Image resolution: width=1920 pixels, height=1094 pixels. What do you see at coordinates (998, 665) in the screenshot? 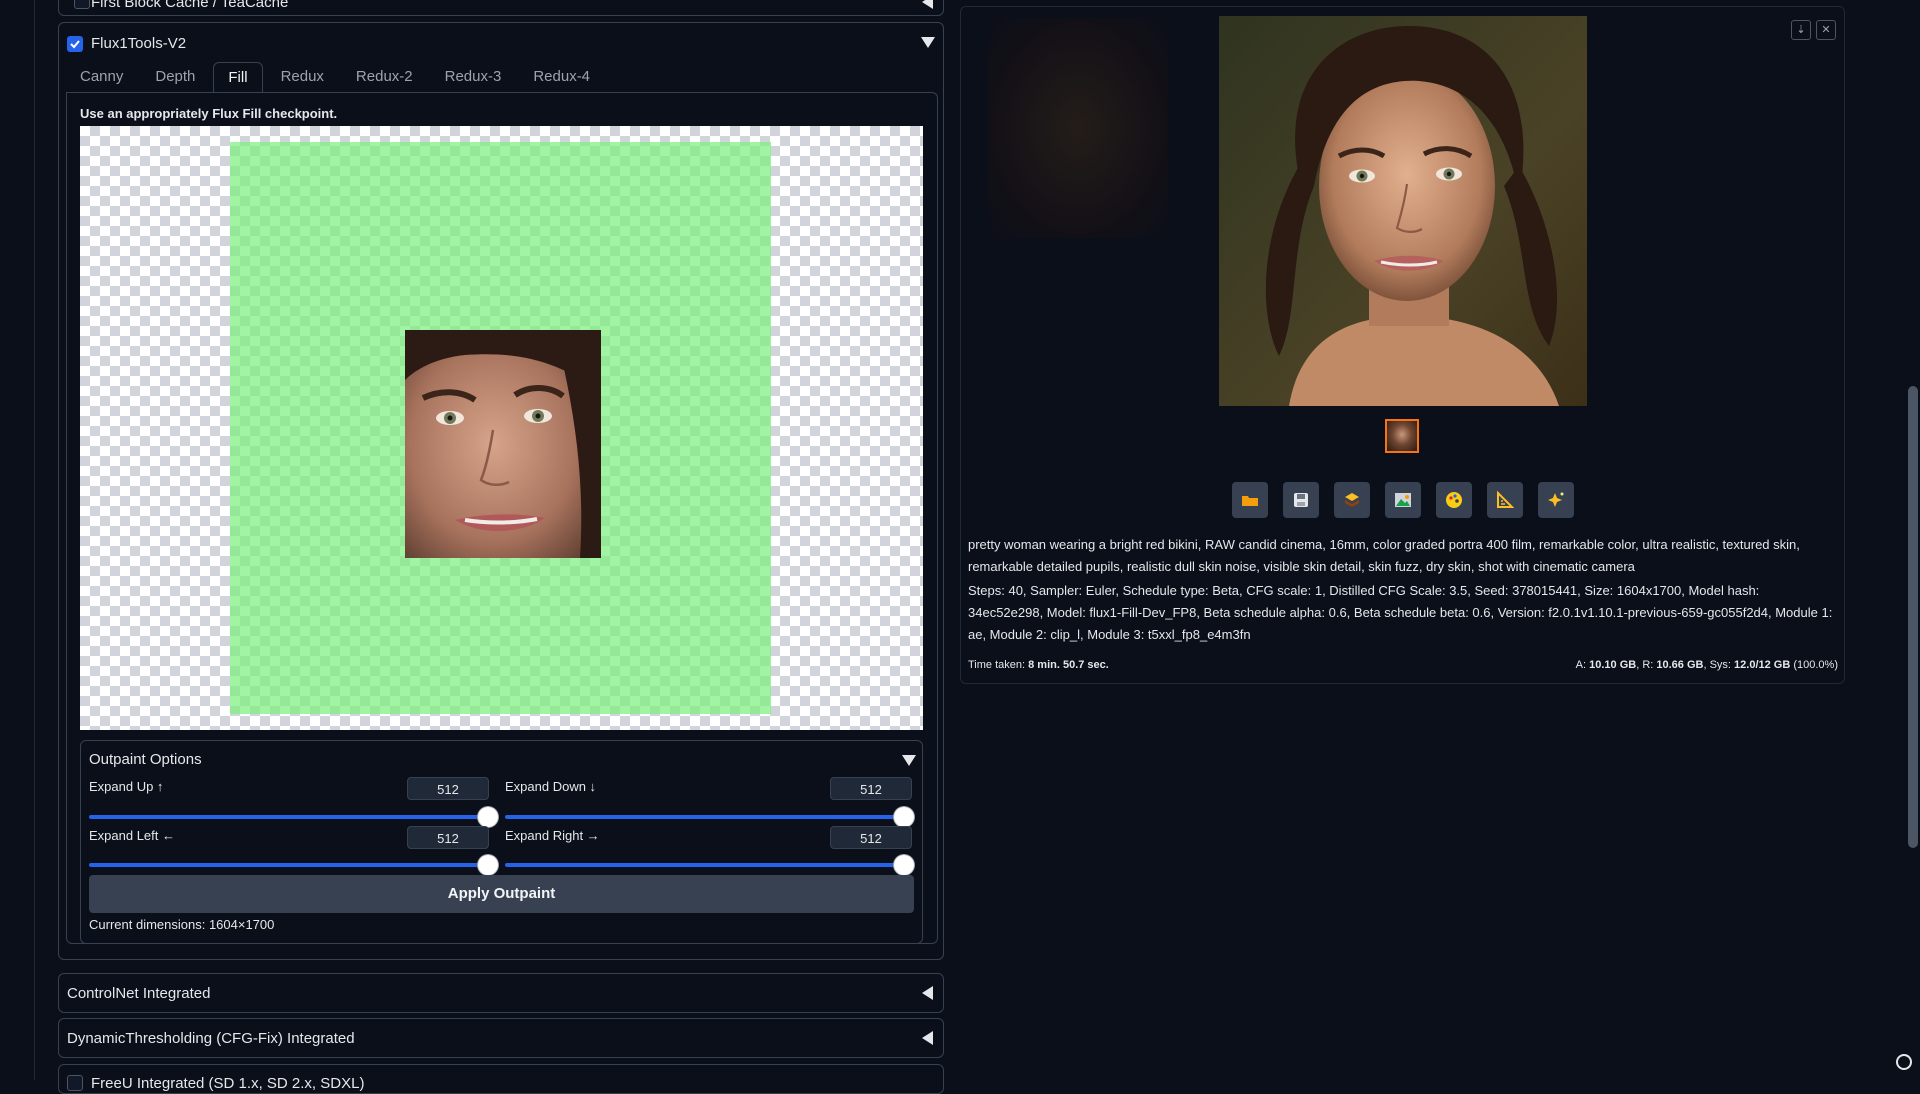
I see `time-taken-label: Time taken:` at bounding box center [998, 665].